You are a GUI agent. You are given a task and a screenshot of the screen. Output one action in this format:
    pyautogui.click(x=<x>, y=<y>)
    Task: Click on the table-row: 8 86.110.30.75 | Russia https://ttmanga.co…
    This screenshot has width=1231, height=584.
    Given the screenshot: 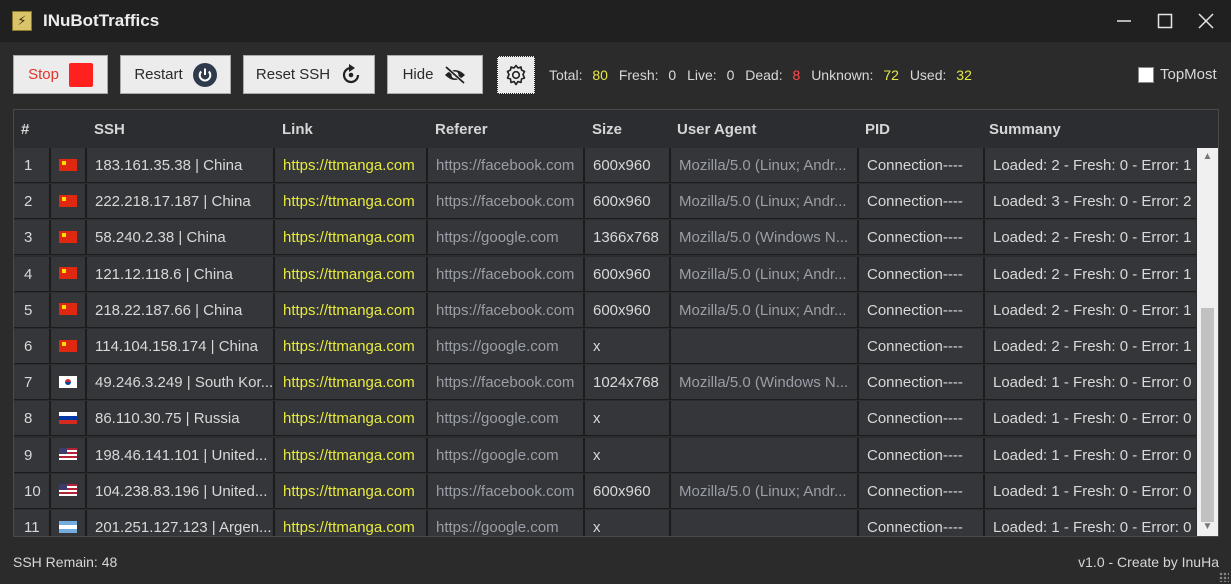 What is the action you would take?
    pyautogui.click(x=605, y=419)
    